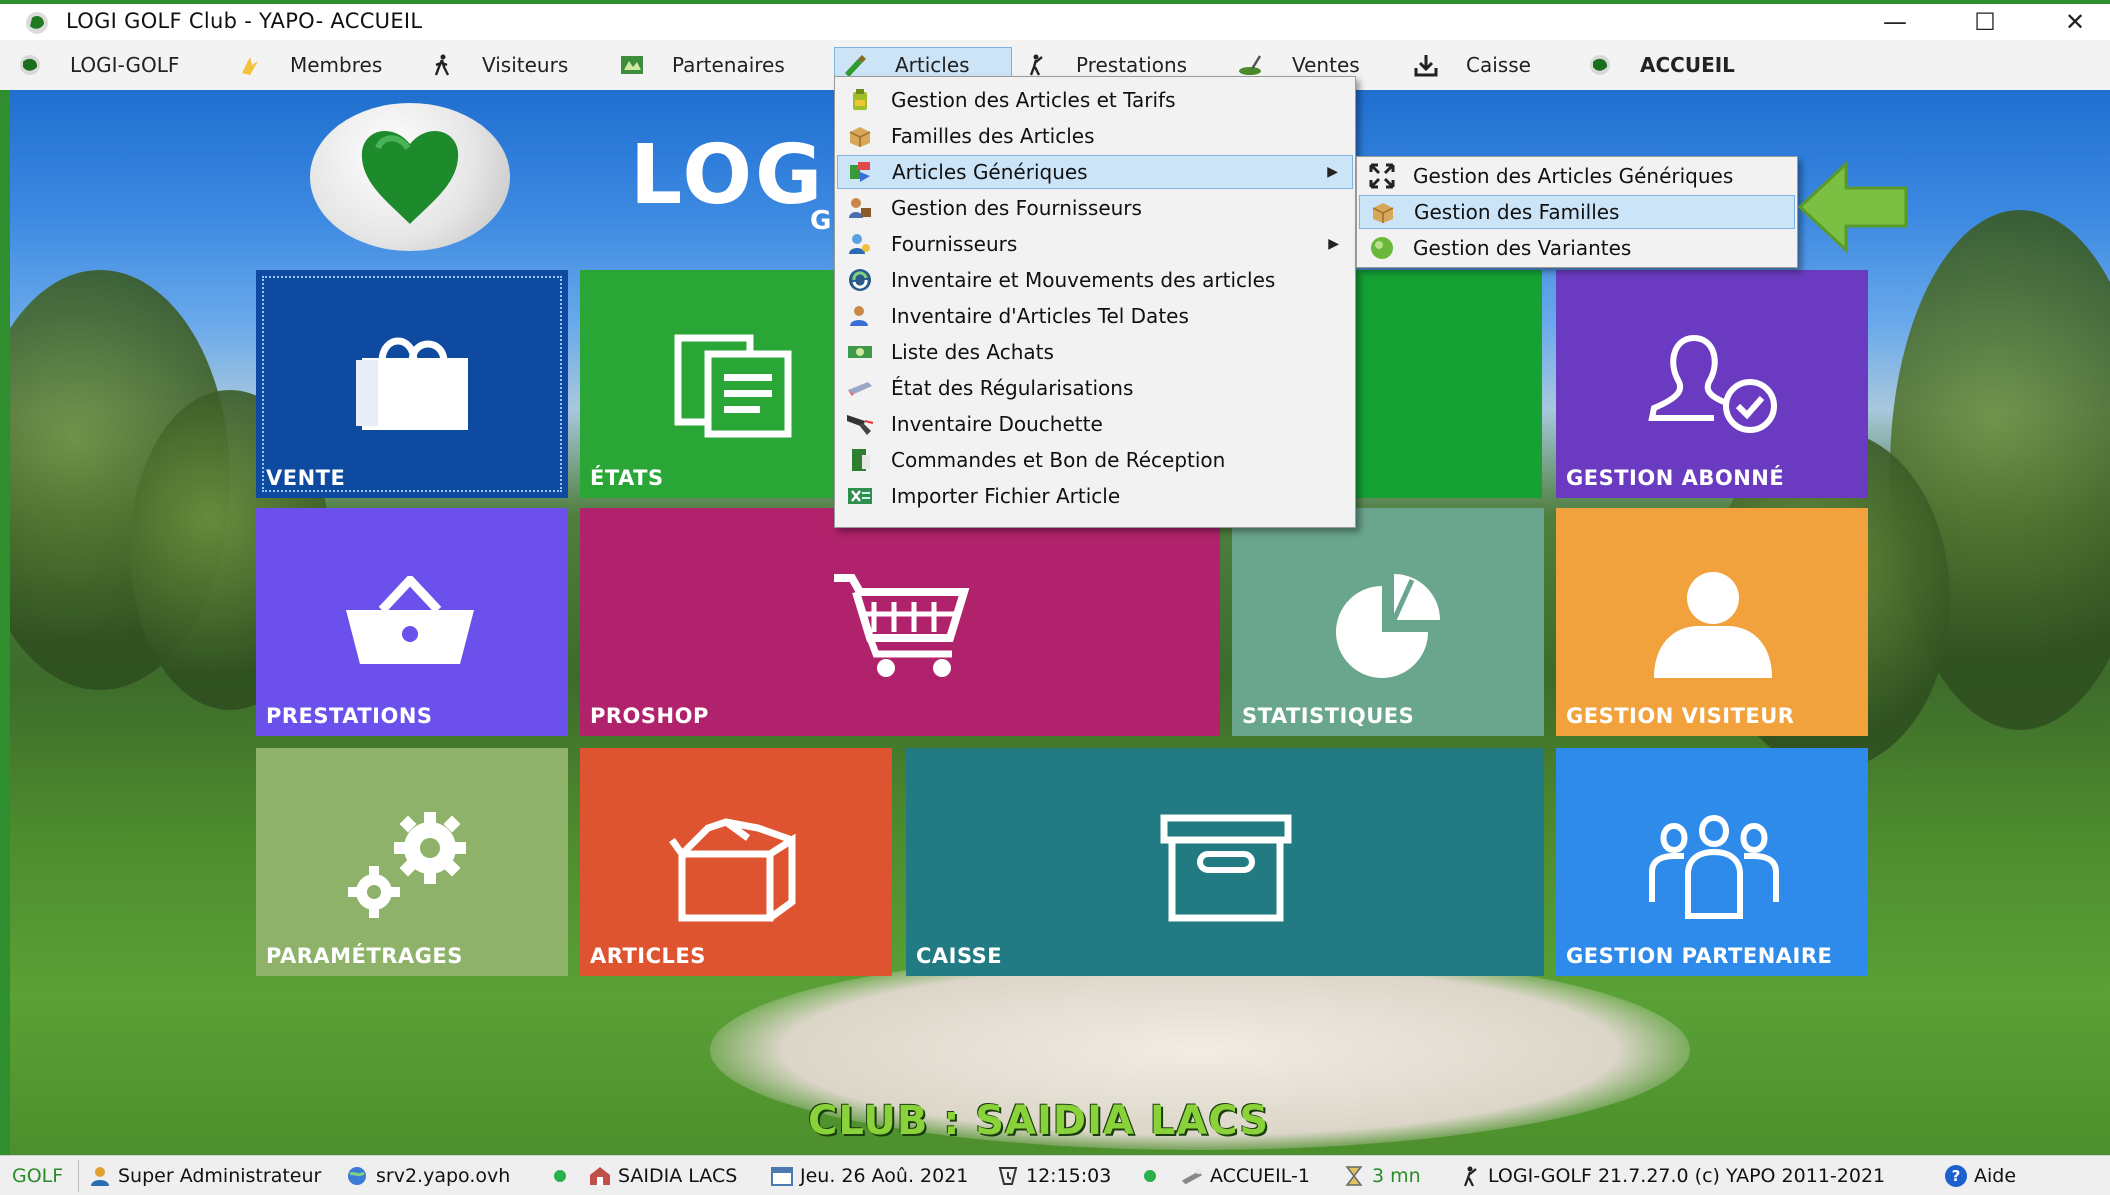  Describe the element at coordinates (443, 1176) in the screenshot. I see `status-server-label: srv2.yapo.ovh` at that location.